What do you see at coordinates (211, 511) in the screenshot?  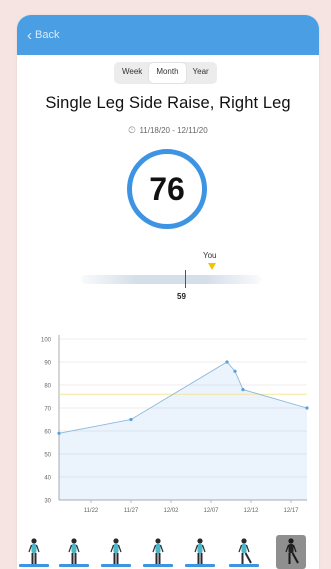 I see `x-tick-label: 12/07` at bounding box center [211, 511].